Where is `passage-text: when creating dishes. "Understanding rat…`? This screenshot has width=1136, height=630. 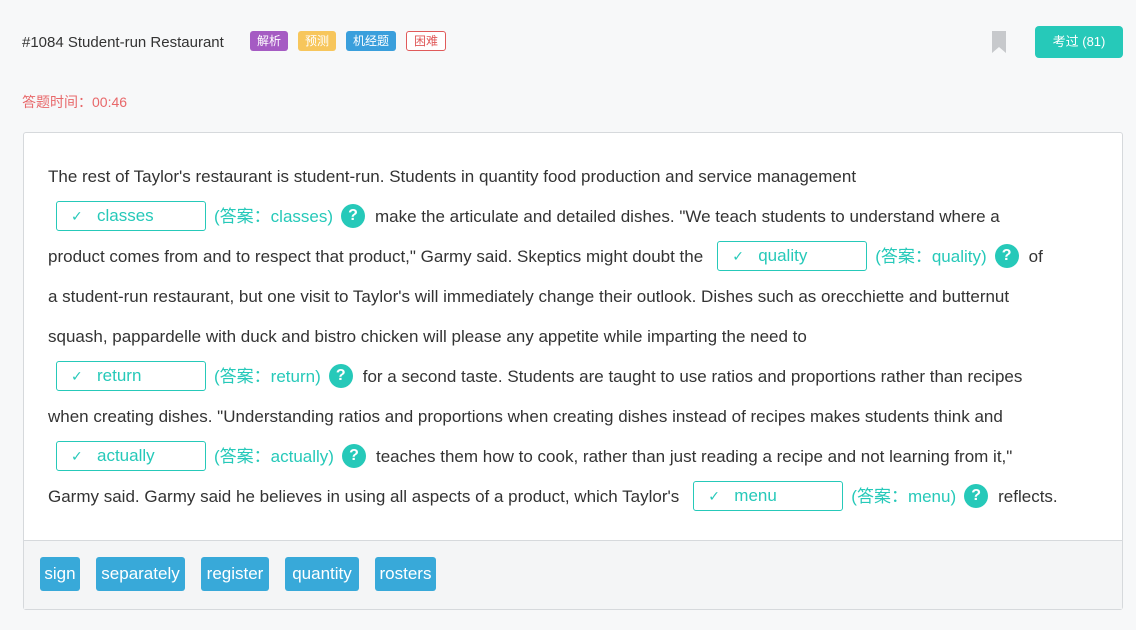
passage-text: when creating dishes. "Understanding rat… is located at coordinates (525, 416).